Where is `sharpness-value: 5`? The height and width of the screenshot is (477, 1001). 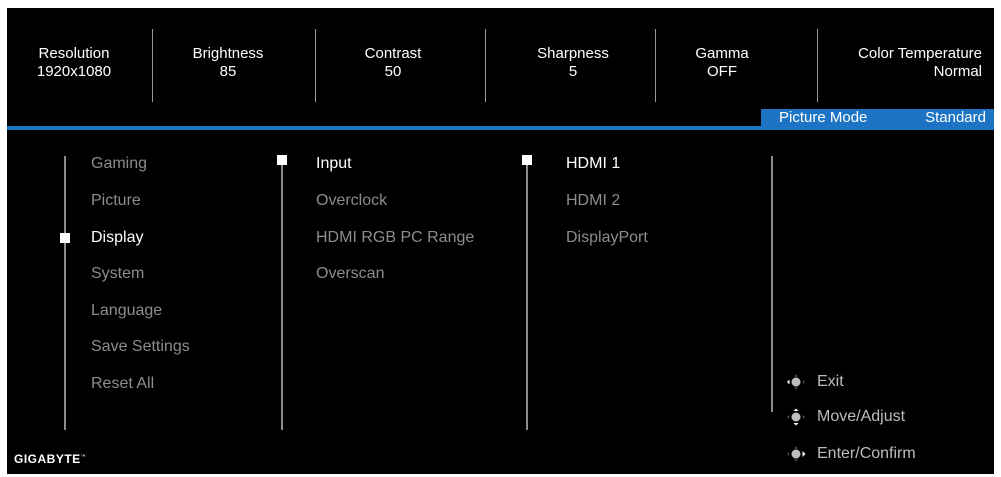 sharpness-value: 5 is located at coordinates (573, 71).